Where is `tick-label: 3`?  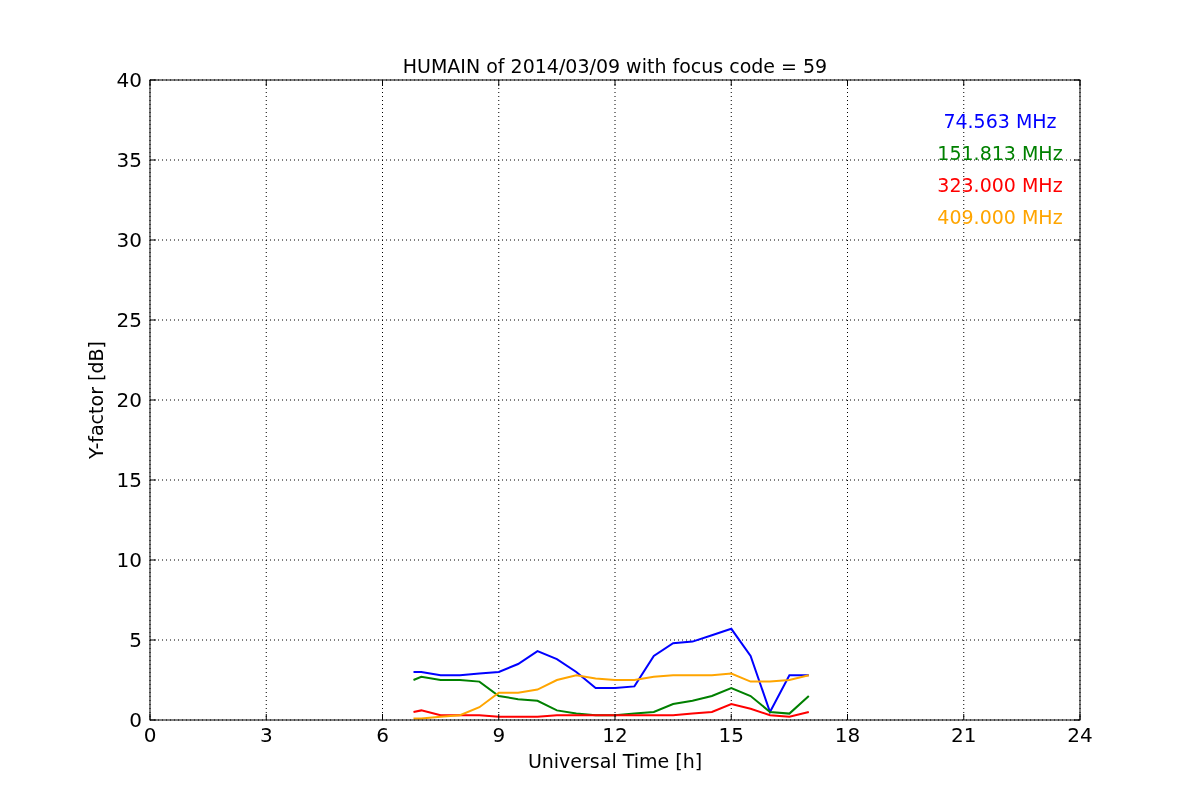 tick-label: 3 is located at coordinates (266, 735).